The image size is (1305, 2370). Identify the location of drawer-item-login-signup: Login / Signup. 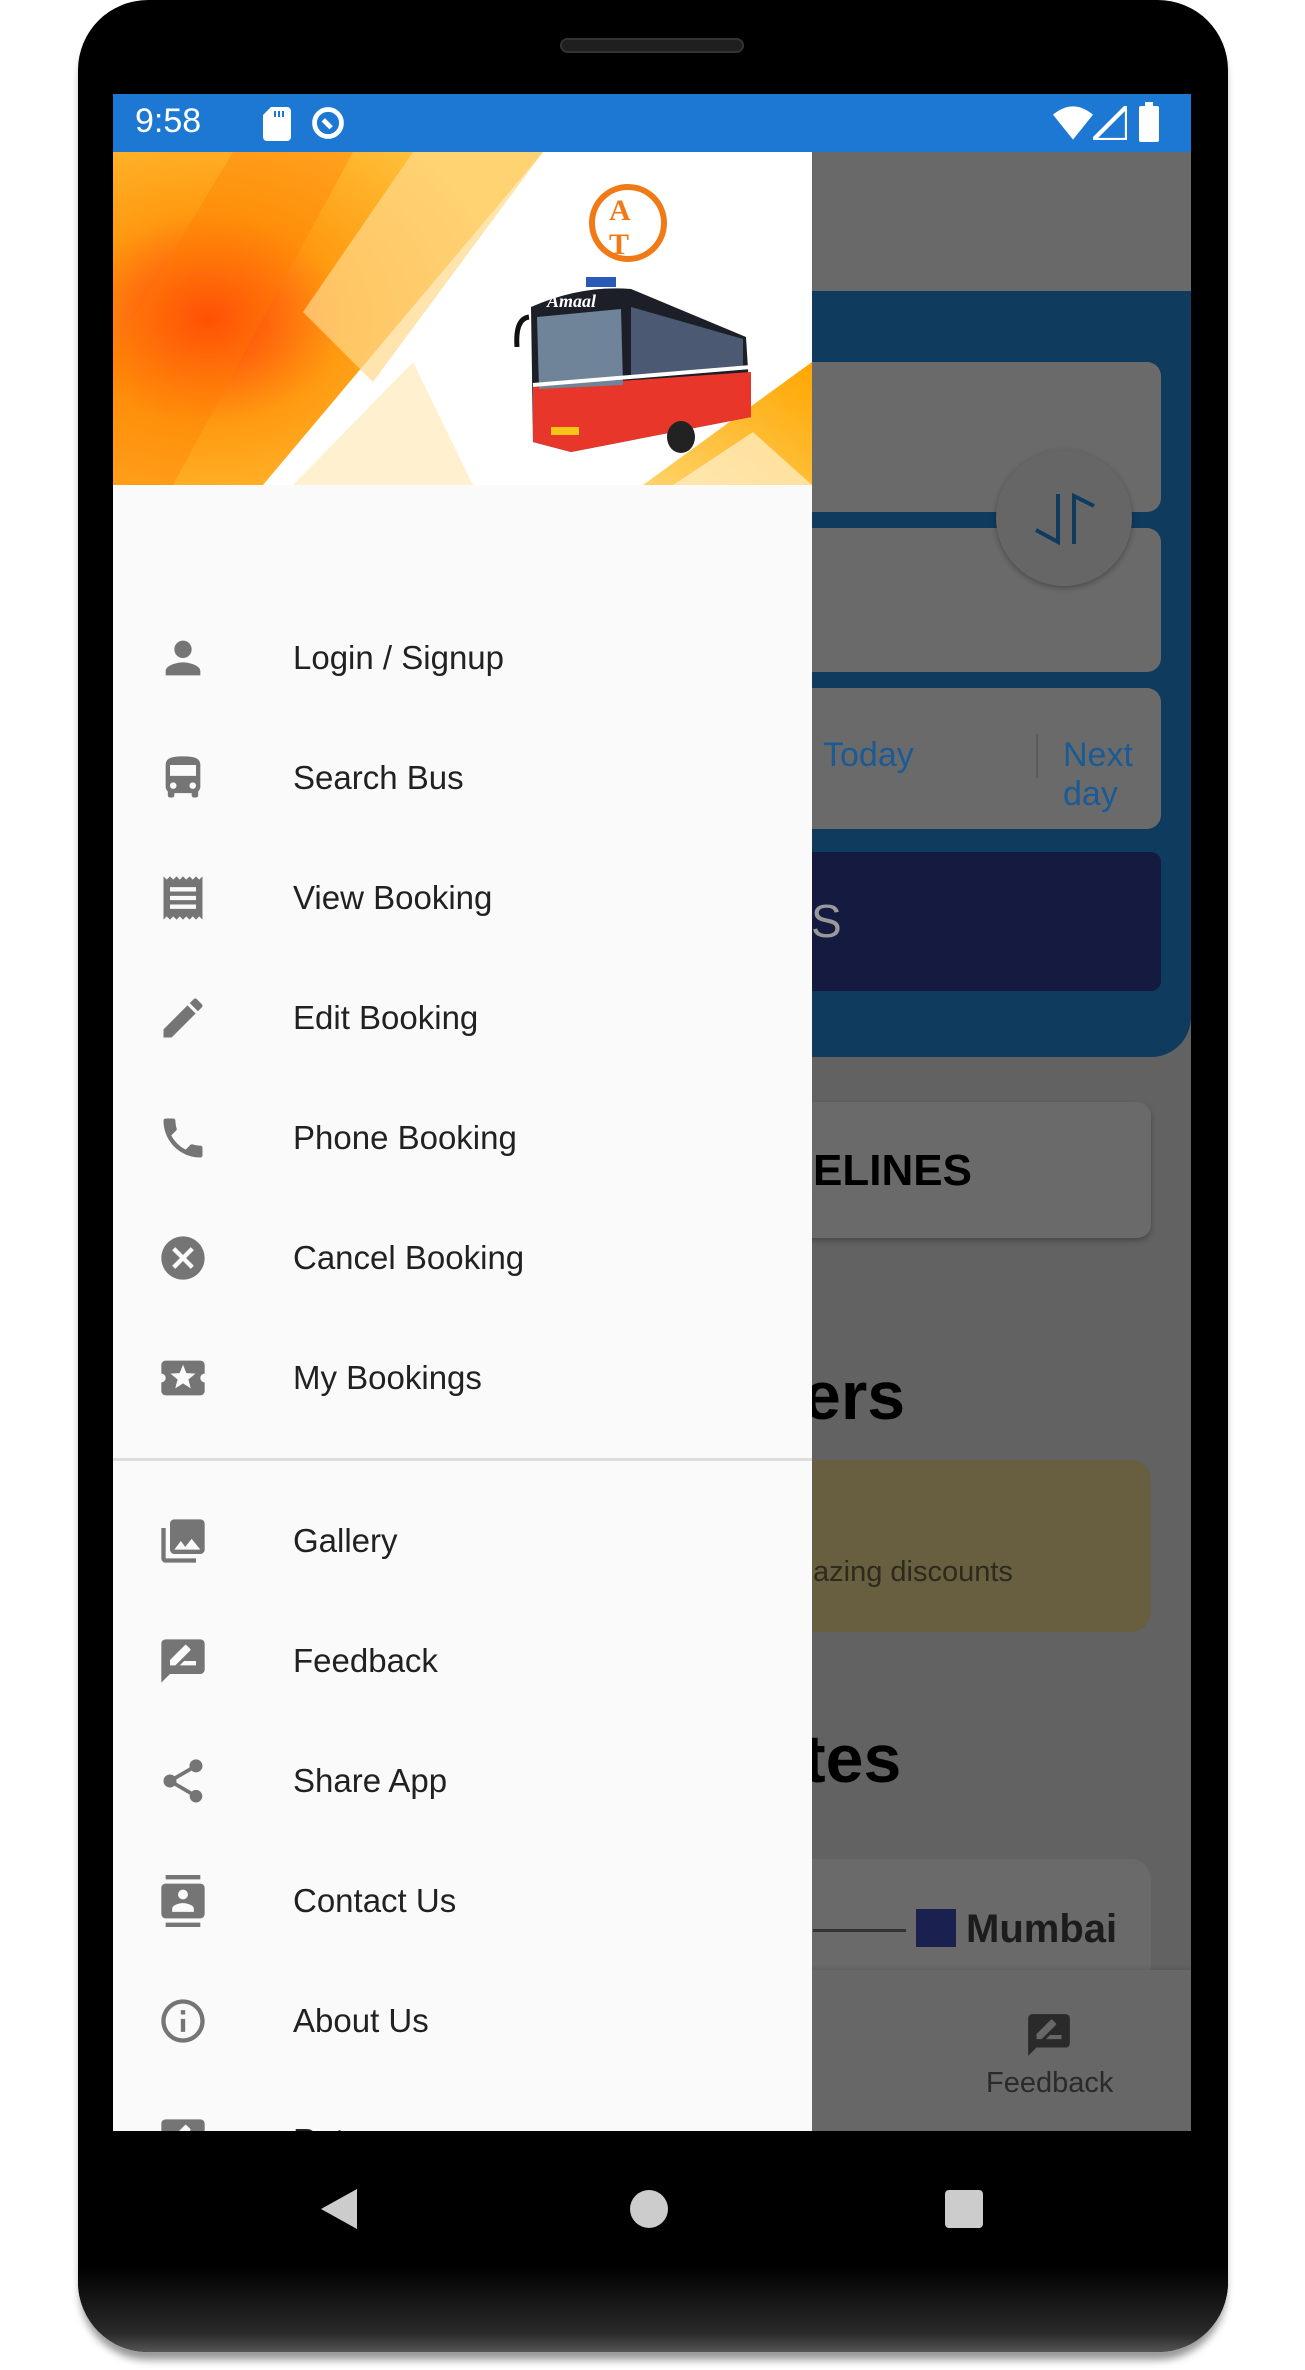
(462, 658).